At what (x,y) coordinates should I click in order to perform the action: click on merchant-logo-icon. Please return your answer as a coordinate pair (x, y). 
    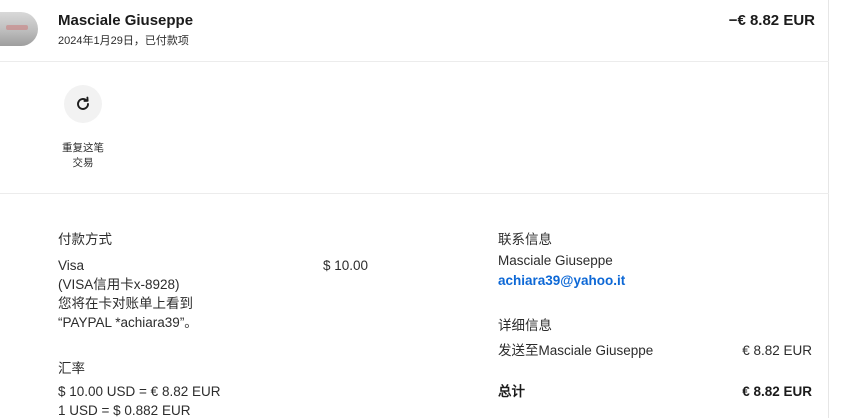
    Looking at the image, I should click on (17, 27).